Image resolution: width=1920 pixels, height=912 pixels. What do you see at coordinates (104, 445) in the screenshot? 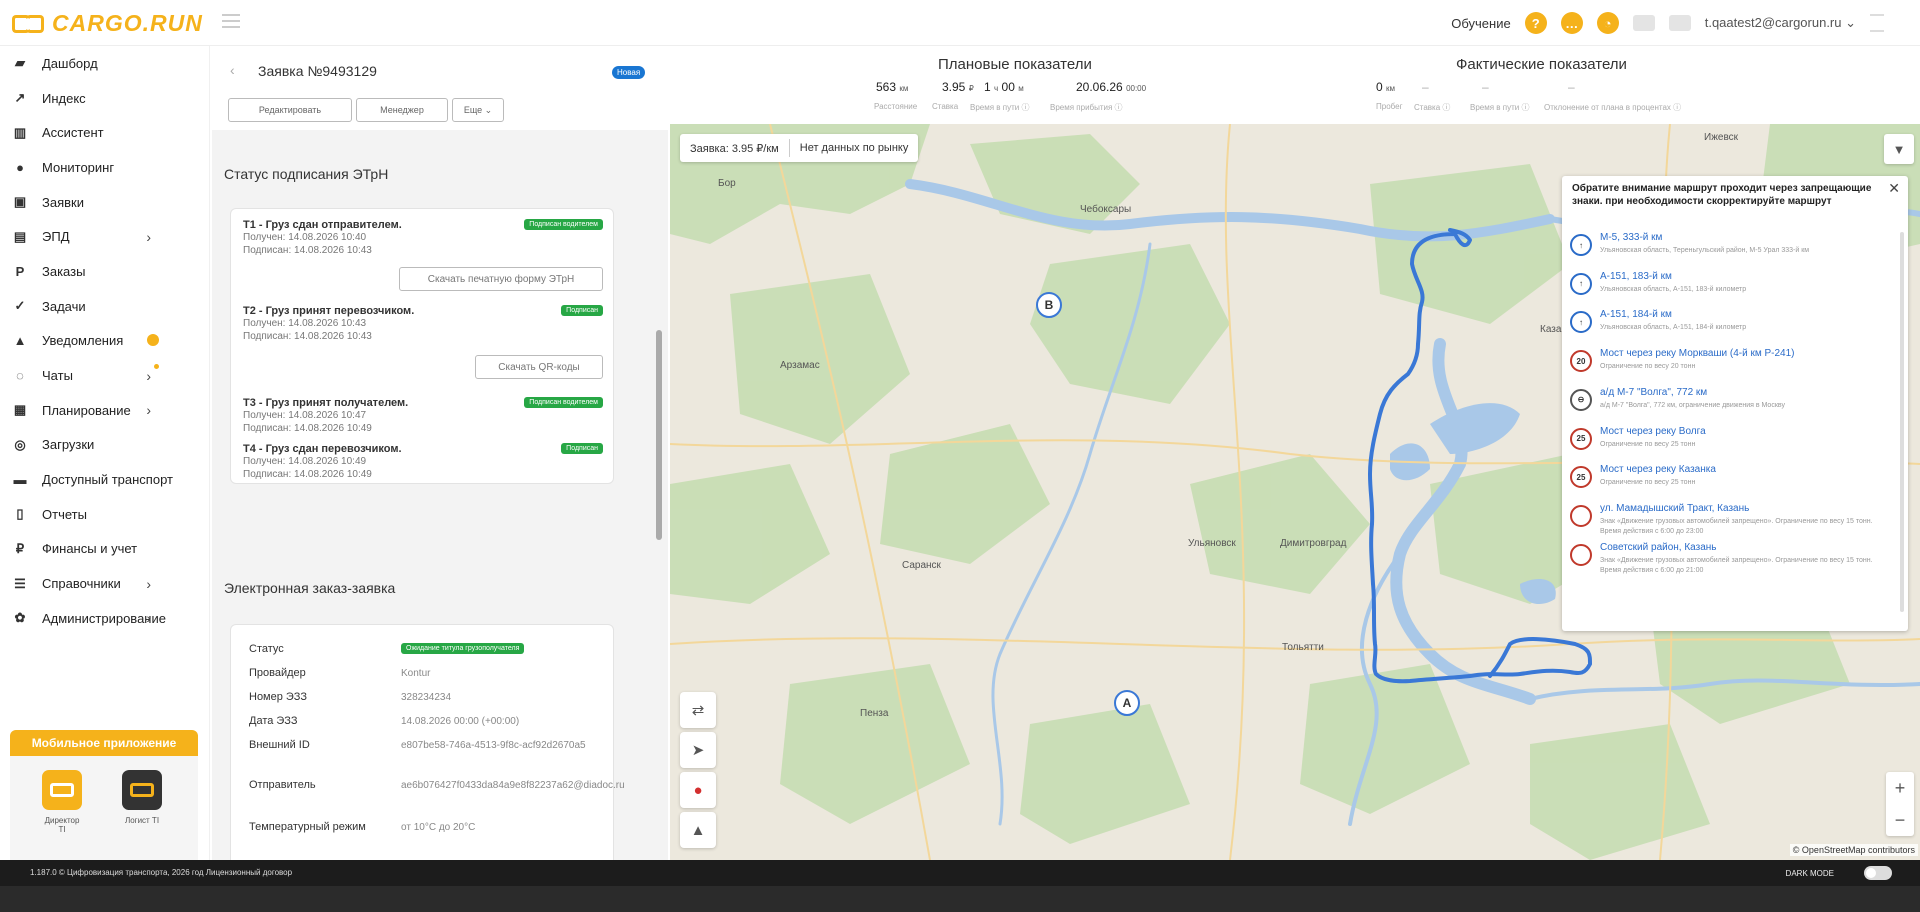
I see `sidebar-item: ◎ Загрузки` at bounding box center [104, 445].